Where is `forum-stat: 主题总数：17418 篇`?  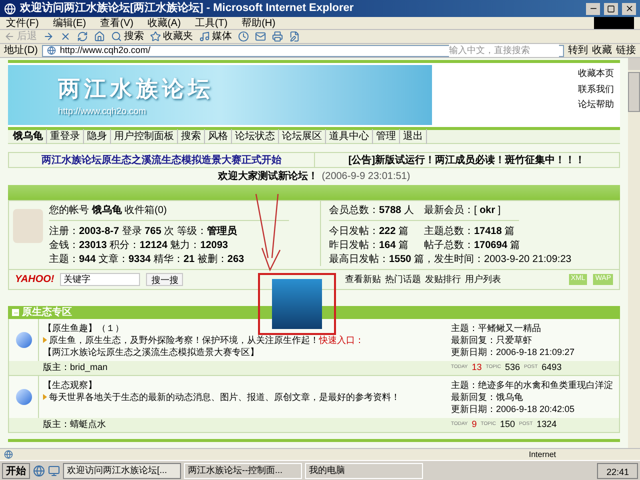 forum-stat: 主题总数：17418 篇 is located at coordinates (470, 232).